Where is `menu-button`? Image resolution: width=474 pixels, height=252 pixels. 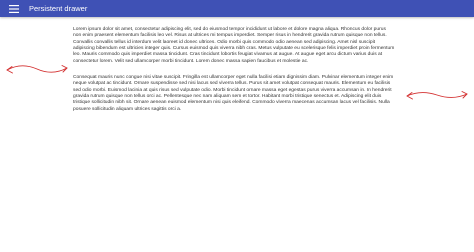 menu-button is located at coordinates (14, 9).